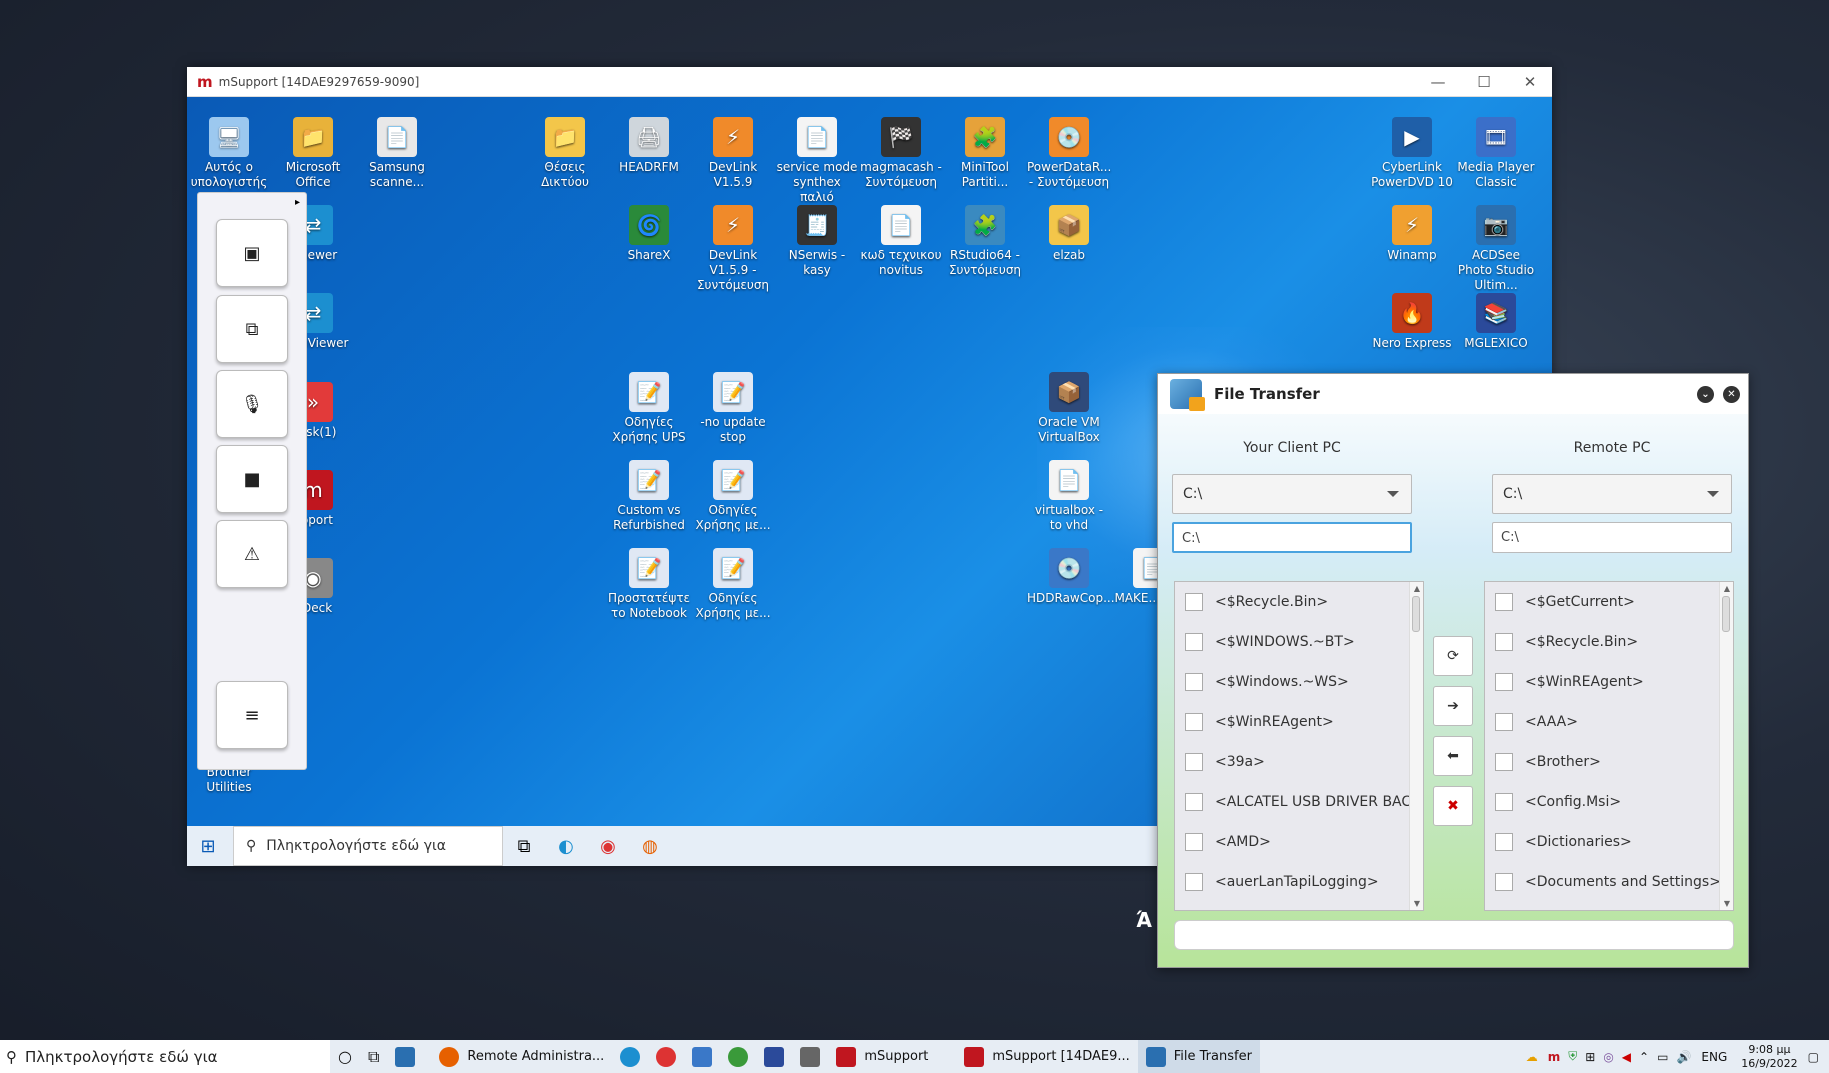  What do you see at coordinates (252, 715) in the screenshot?
I see `menu-button: ≡` at bounding box center [252, 715].